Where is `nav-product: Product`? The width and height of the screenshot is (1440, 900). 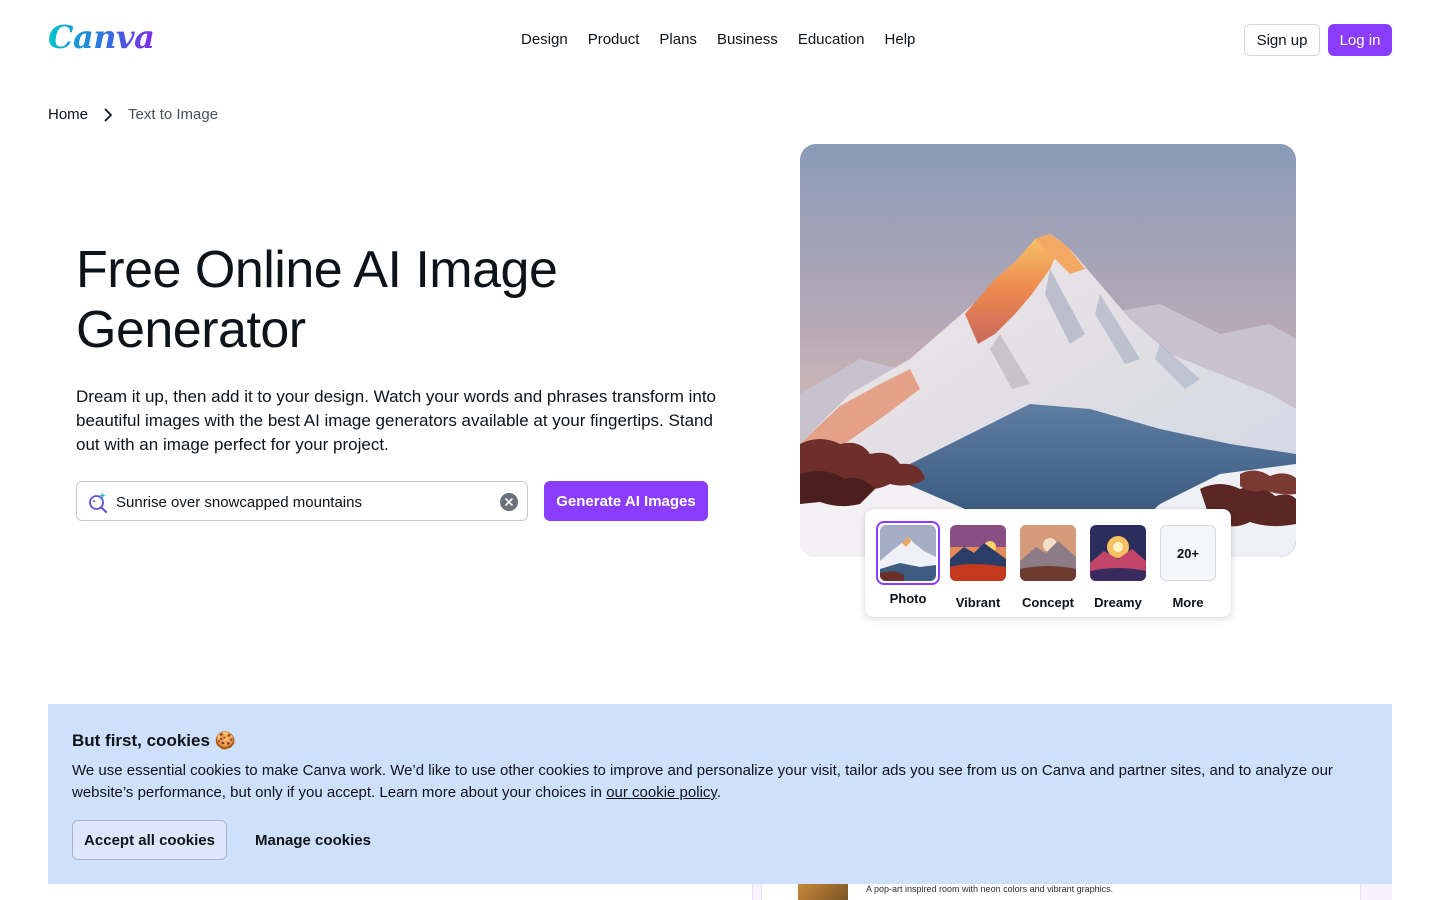 nav-product: Product is located at coordinates (614, 40).